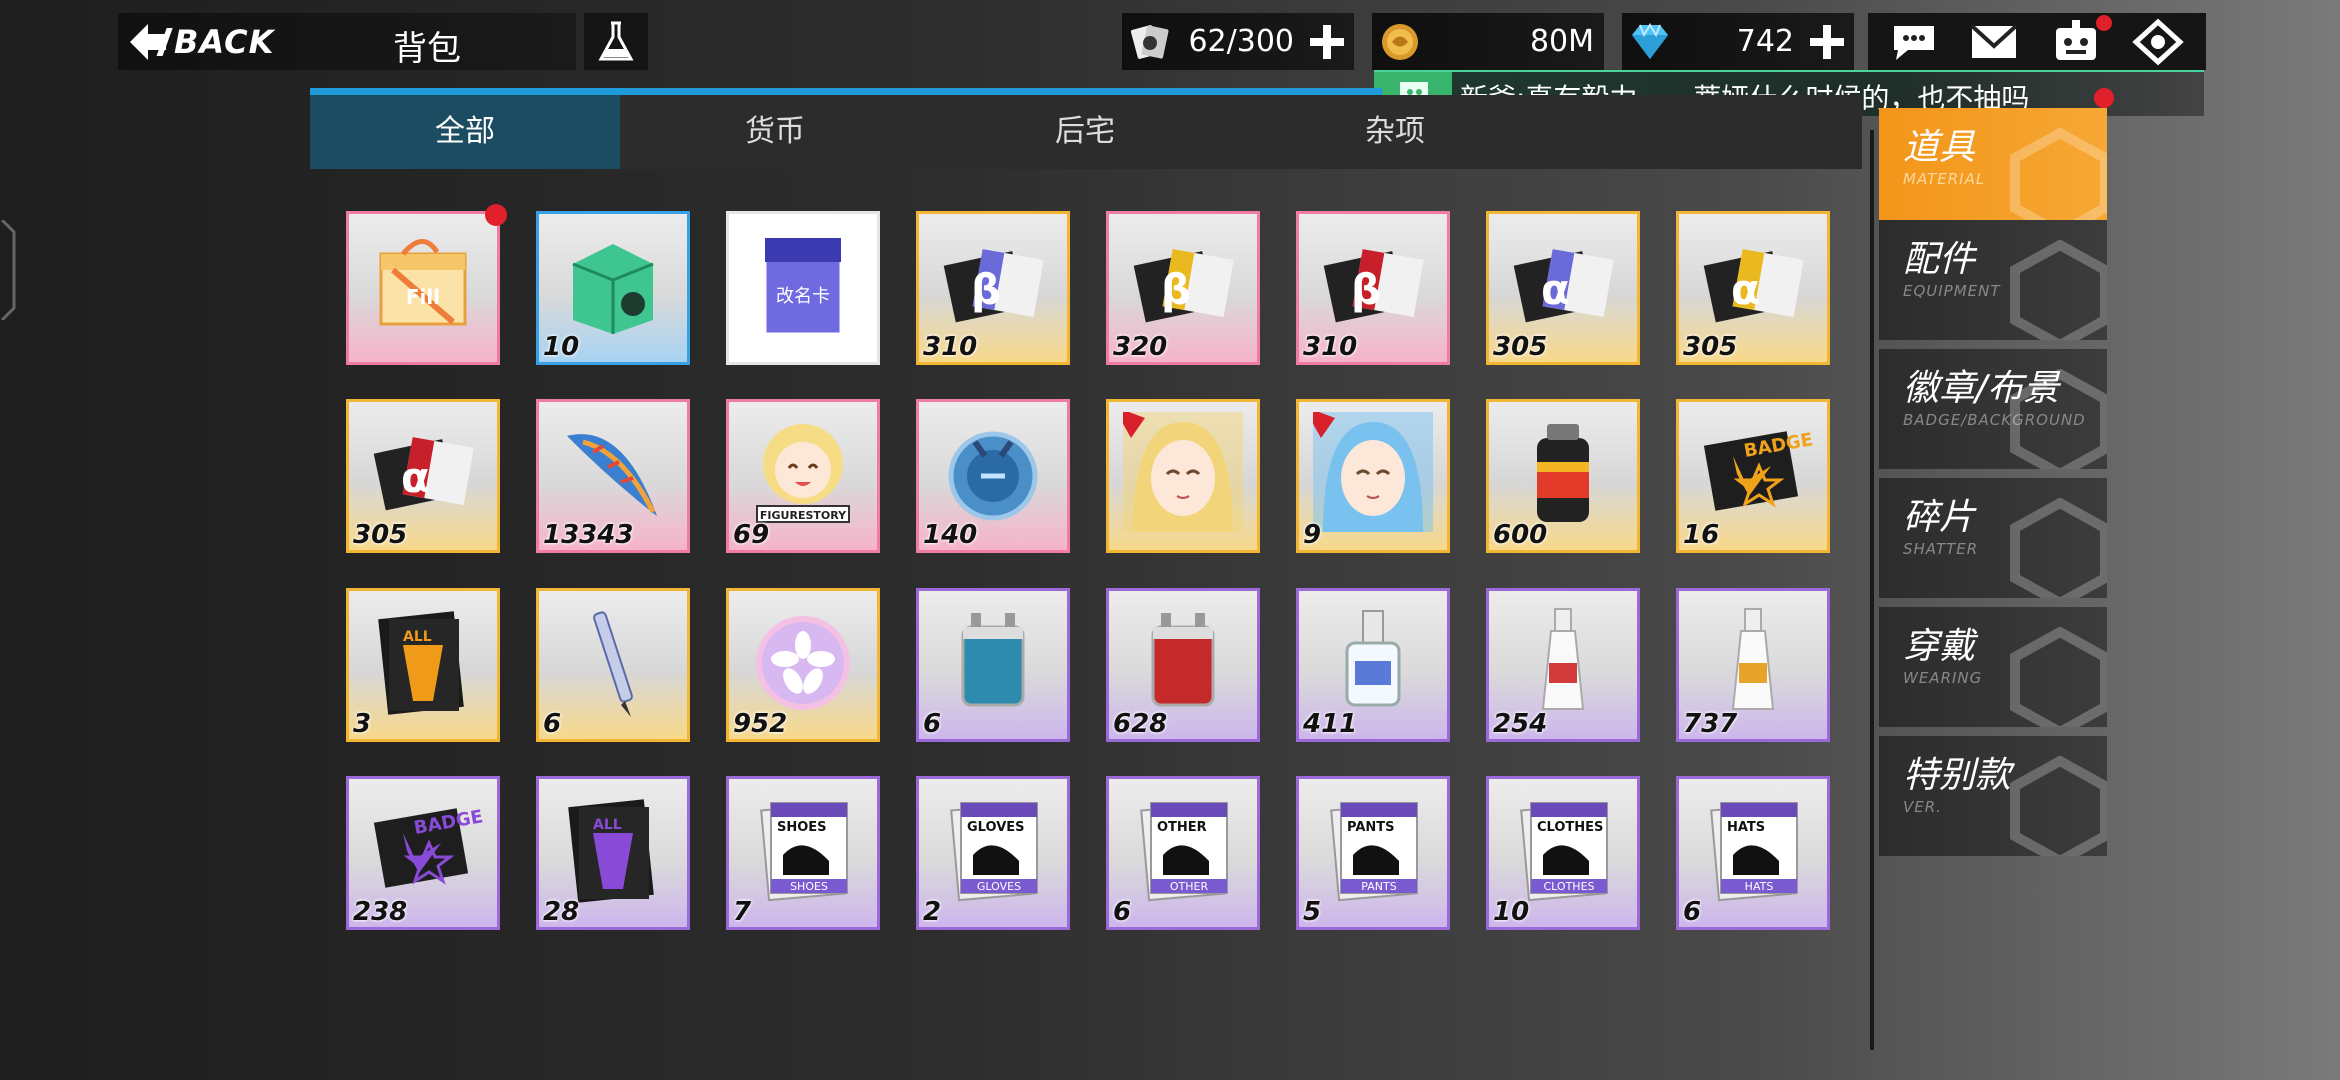  Describe the element at coordinates (1993, 409) in the screenshot. I see `category-badge-background: 徽章/布景 BADGE/BACKGROUND` at that location.